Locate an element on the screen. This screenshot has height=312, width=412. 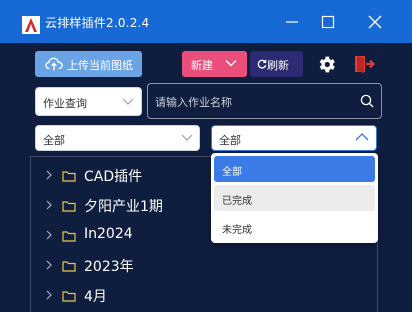
status-dropdown-menu: 全部 已完成 未完成 is located at coordinates (294, 198).